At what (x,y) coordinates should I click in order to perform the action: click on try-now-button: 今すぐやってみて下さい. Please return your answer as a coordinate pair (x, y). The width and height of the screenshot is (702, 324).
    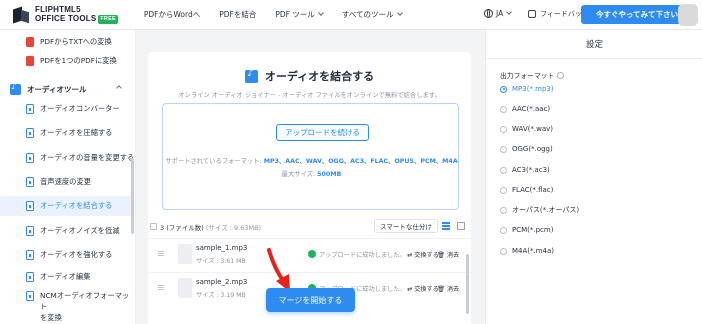
    Looking at the image, I should click on (637, 14).